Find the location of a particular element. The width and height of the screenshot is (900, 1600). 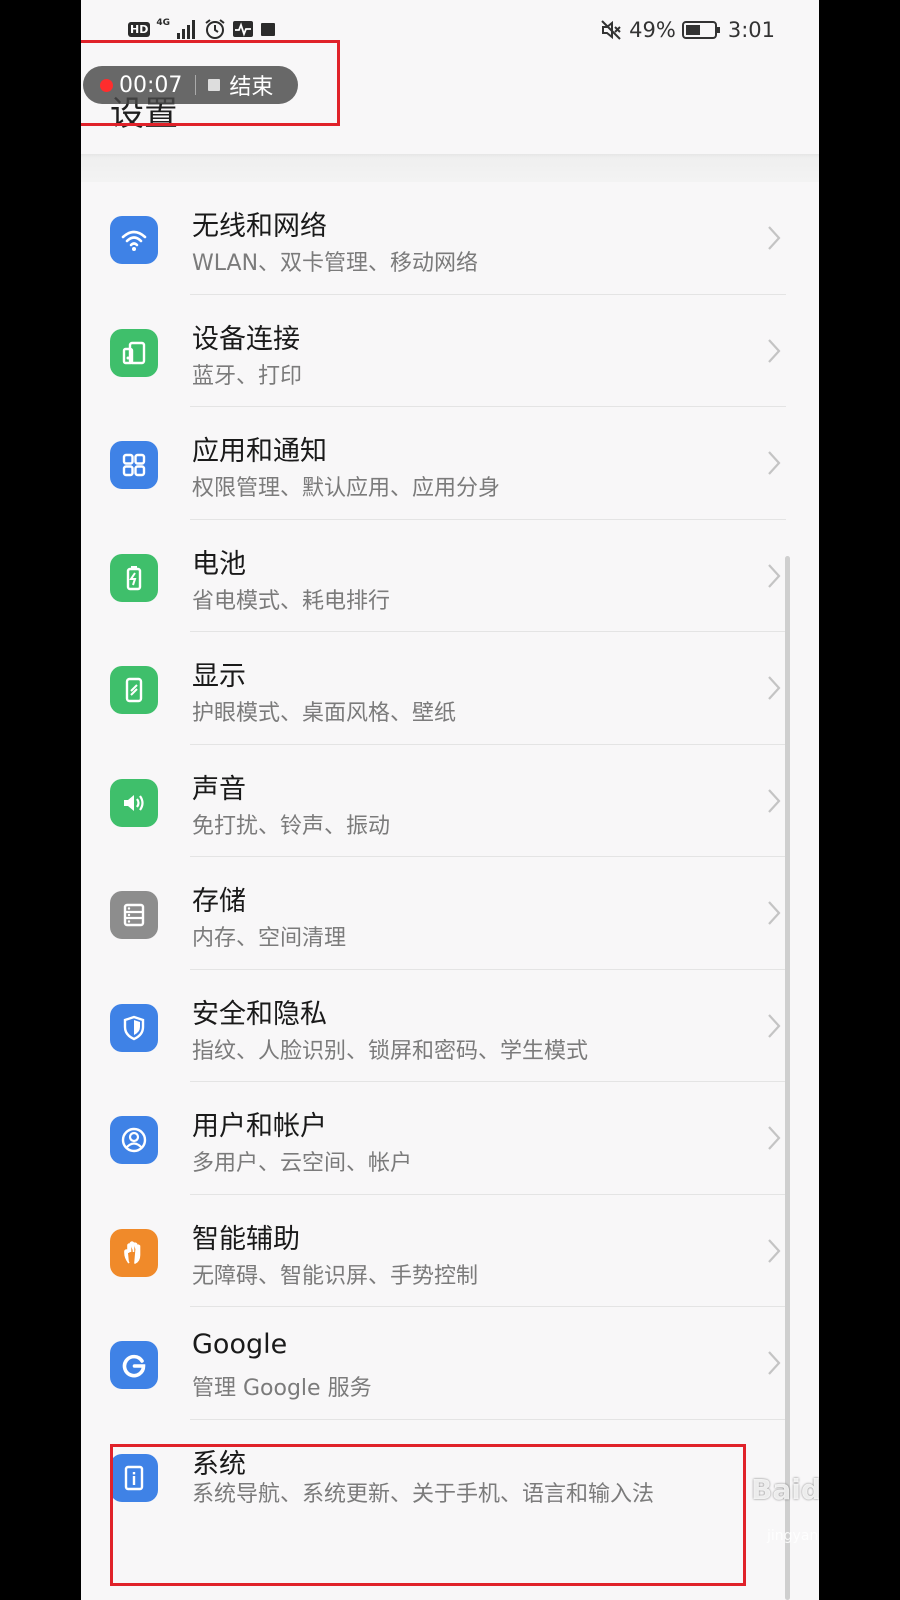

settings-item-2: 应用和通知权限管理、默认应用、应用分身 is located at coordinates (450, 463).